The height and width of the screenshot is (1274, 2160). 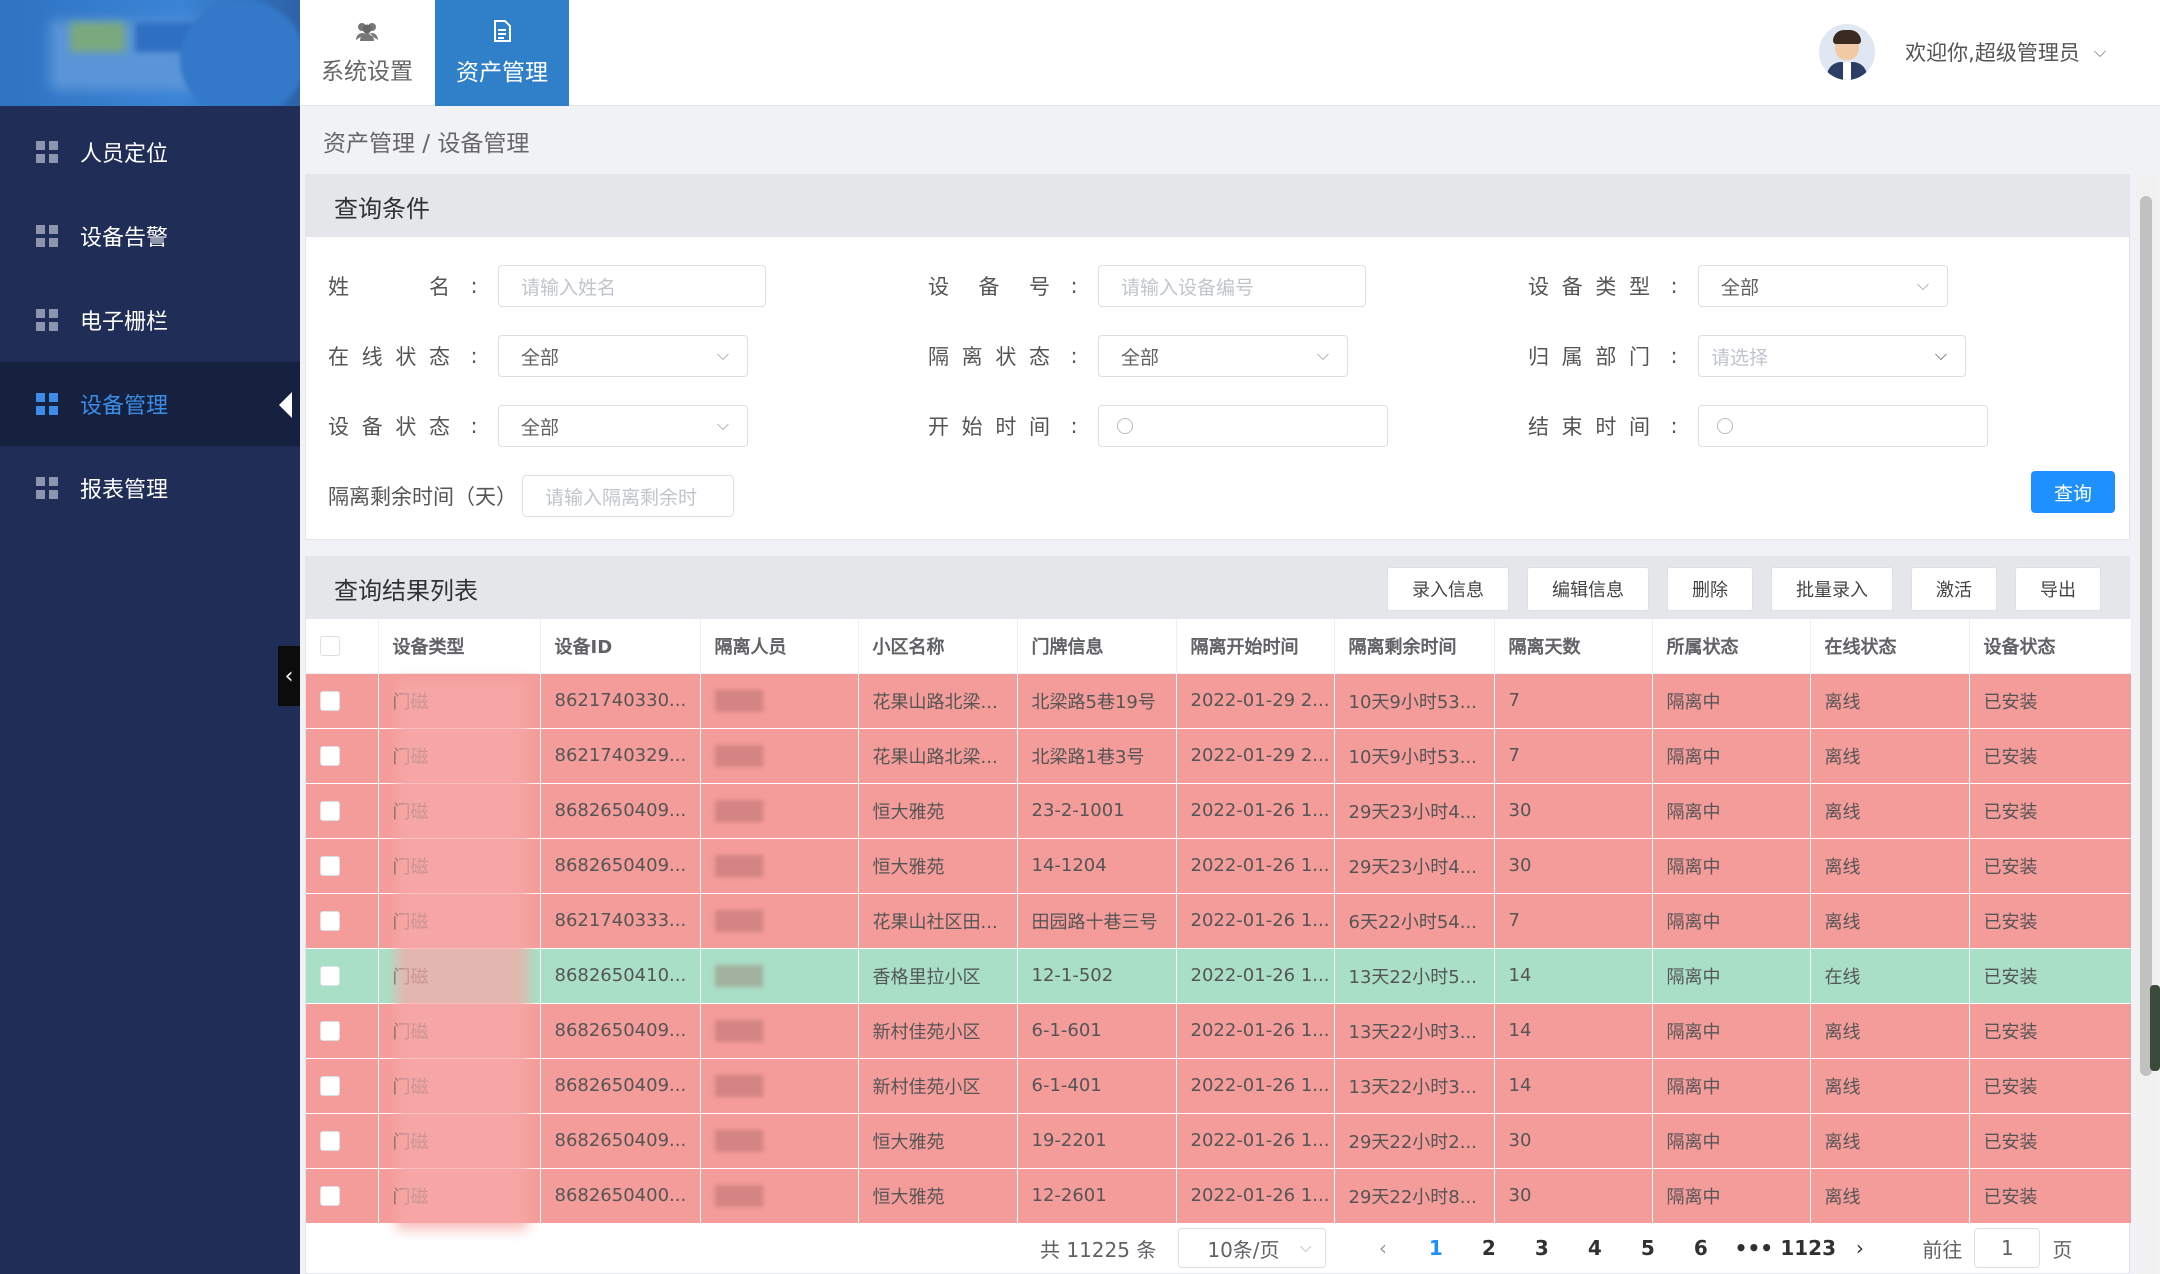 I want to click on table-cell: 隔离中, so click(x=1731, y=921).